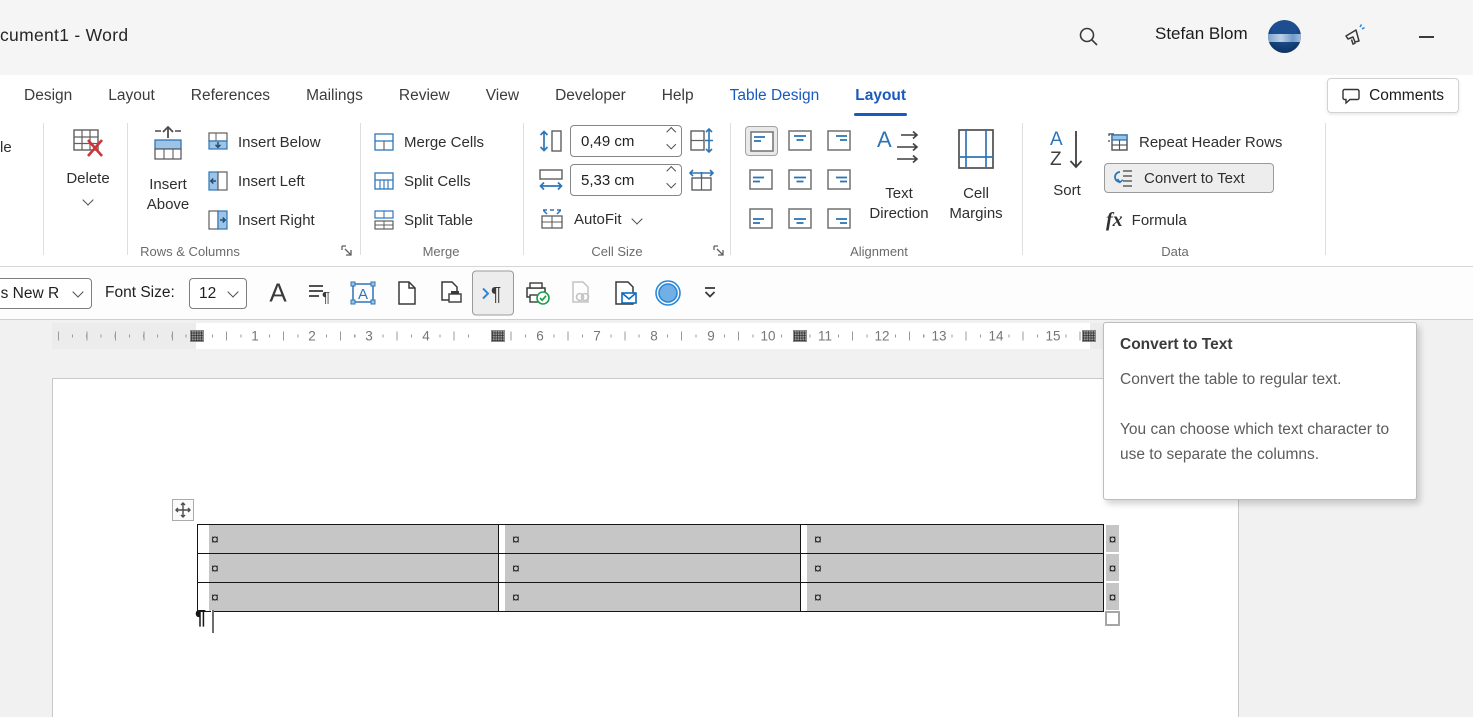  I want to click on distribute-rows-button, so click(701, 140).